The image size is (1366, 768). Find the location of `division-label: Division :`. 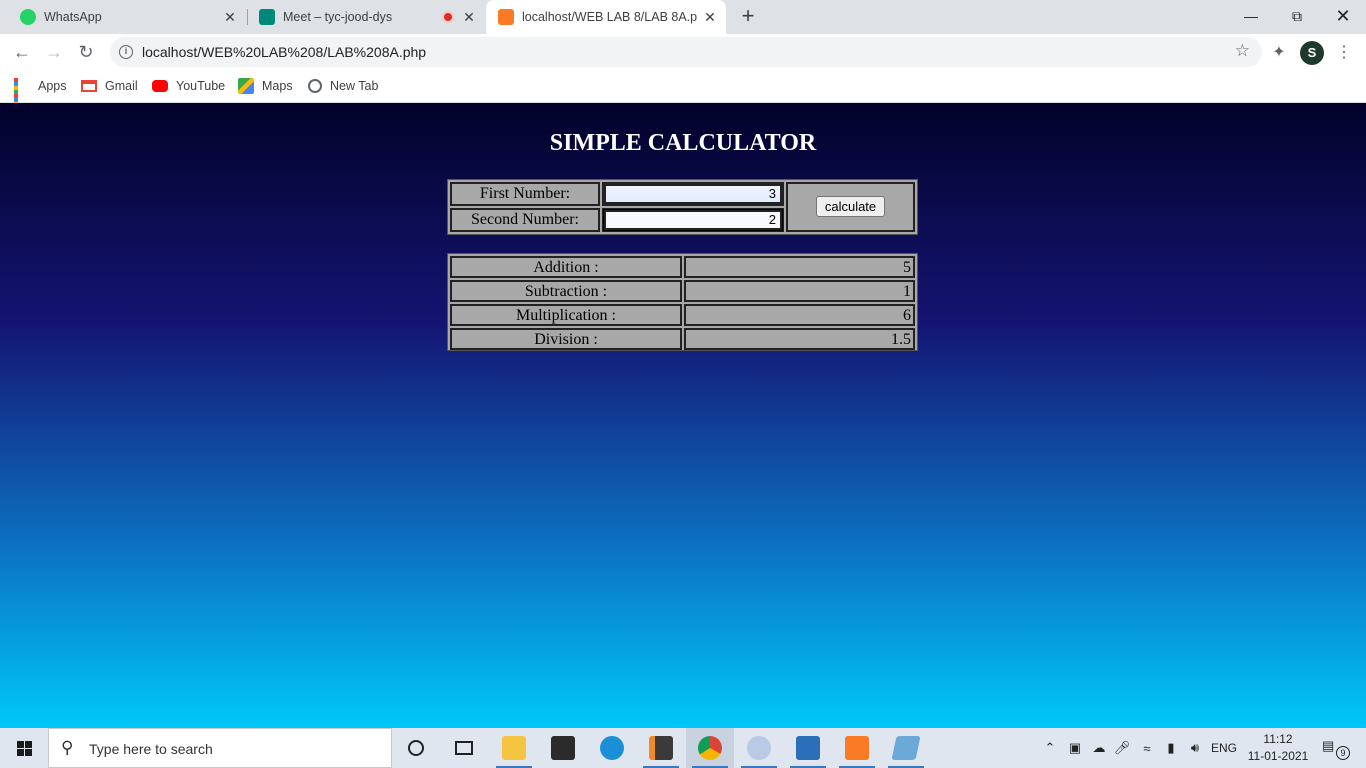

division-label: Division : is located at coordinates (566, 339).